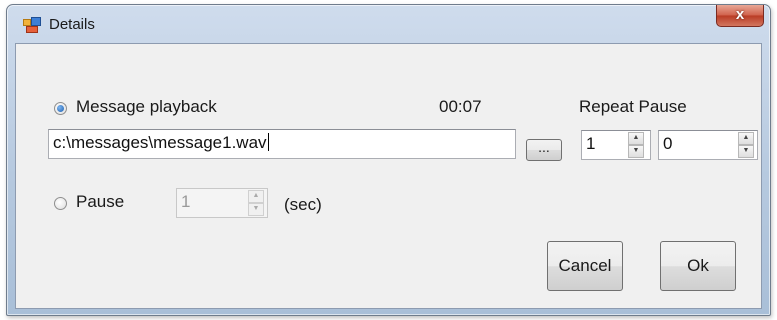 This screenshot has width=777, height=320. I want to click on pause-stepper-value: 0, so click(668, 143).